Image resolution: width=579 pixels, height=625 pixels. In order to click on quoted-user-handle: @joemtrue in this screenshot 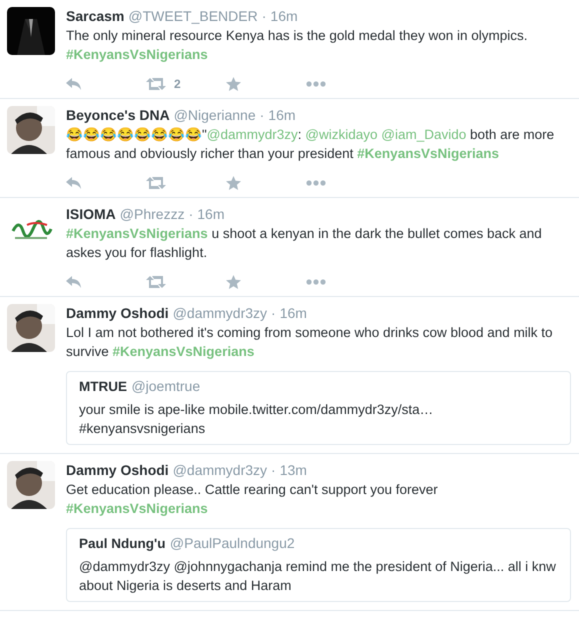, I will do `click(165, 386)`.